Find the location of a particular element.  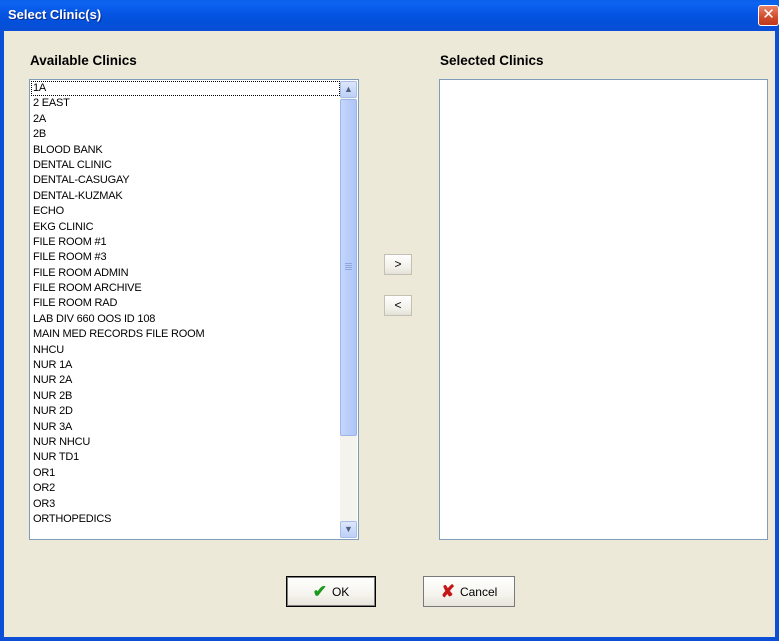

scroll-up-button: ▲ is located at coordinates (348, 89).